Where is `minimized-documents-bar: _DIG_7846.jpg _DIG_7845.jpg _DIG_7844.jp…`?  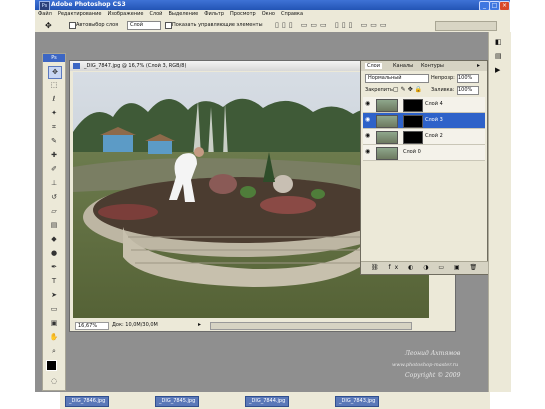 minimized-documents-bar: _DIG_7846.jpg _DIG_7845.jpg _DIG_7844.jp… is located at coordinates (275, 400).